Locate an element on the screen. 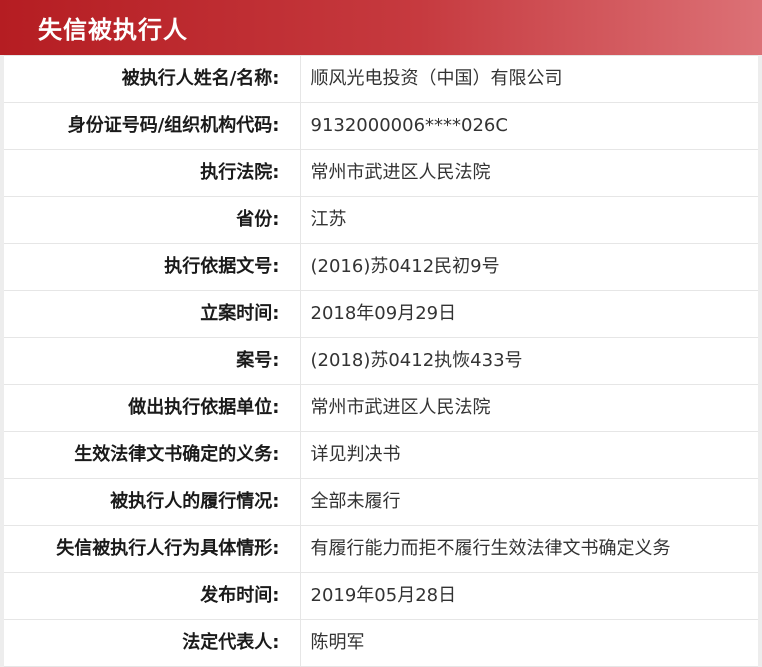 Image resolution: width=762 pixels, height=667 pixels. filing-date-label: 立案时间: is located at coordinates (151, 314).